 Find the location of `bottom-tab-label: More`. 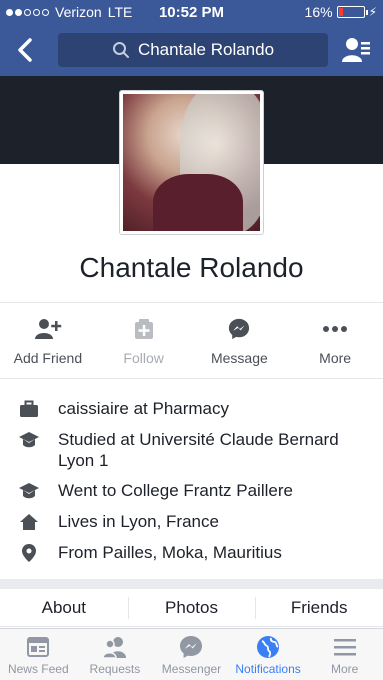

bottom-tab-label: More is located at coordinates (345, 669).